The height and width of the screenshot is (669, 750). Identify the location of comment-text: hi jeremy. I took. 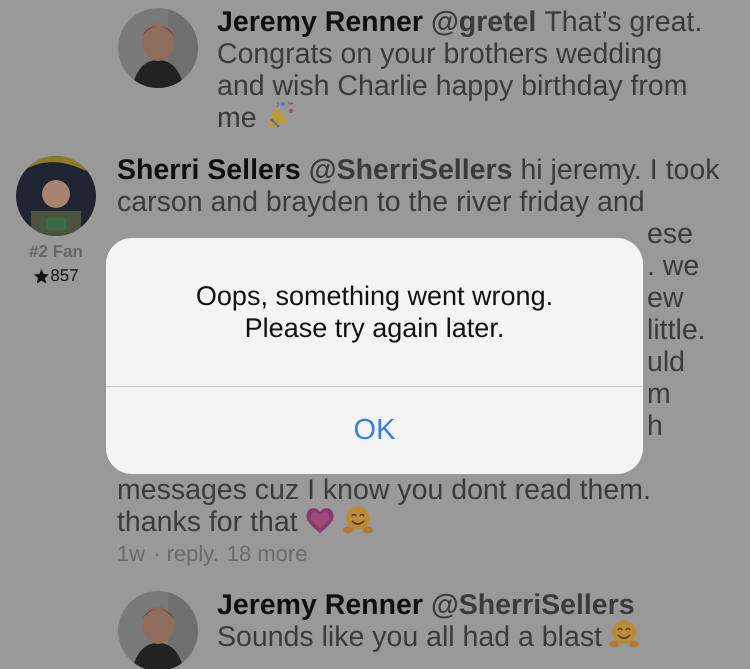
(620, 170).